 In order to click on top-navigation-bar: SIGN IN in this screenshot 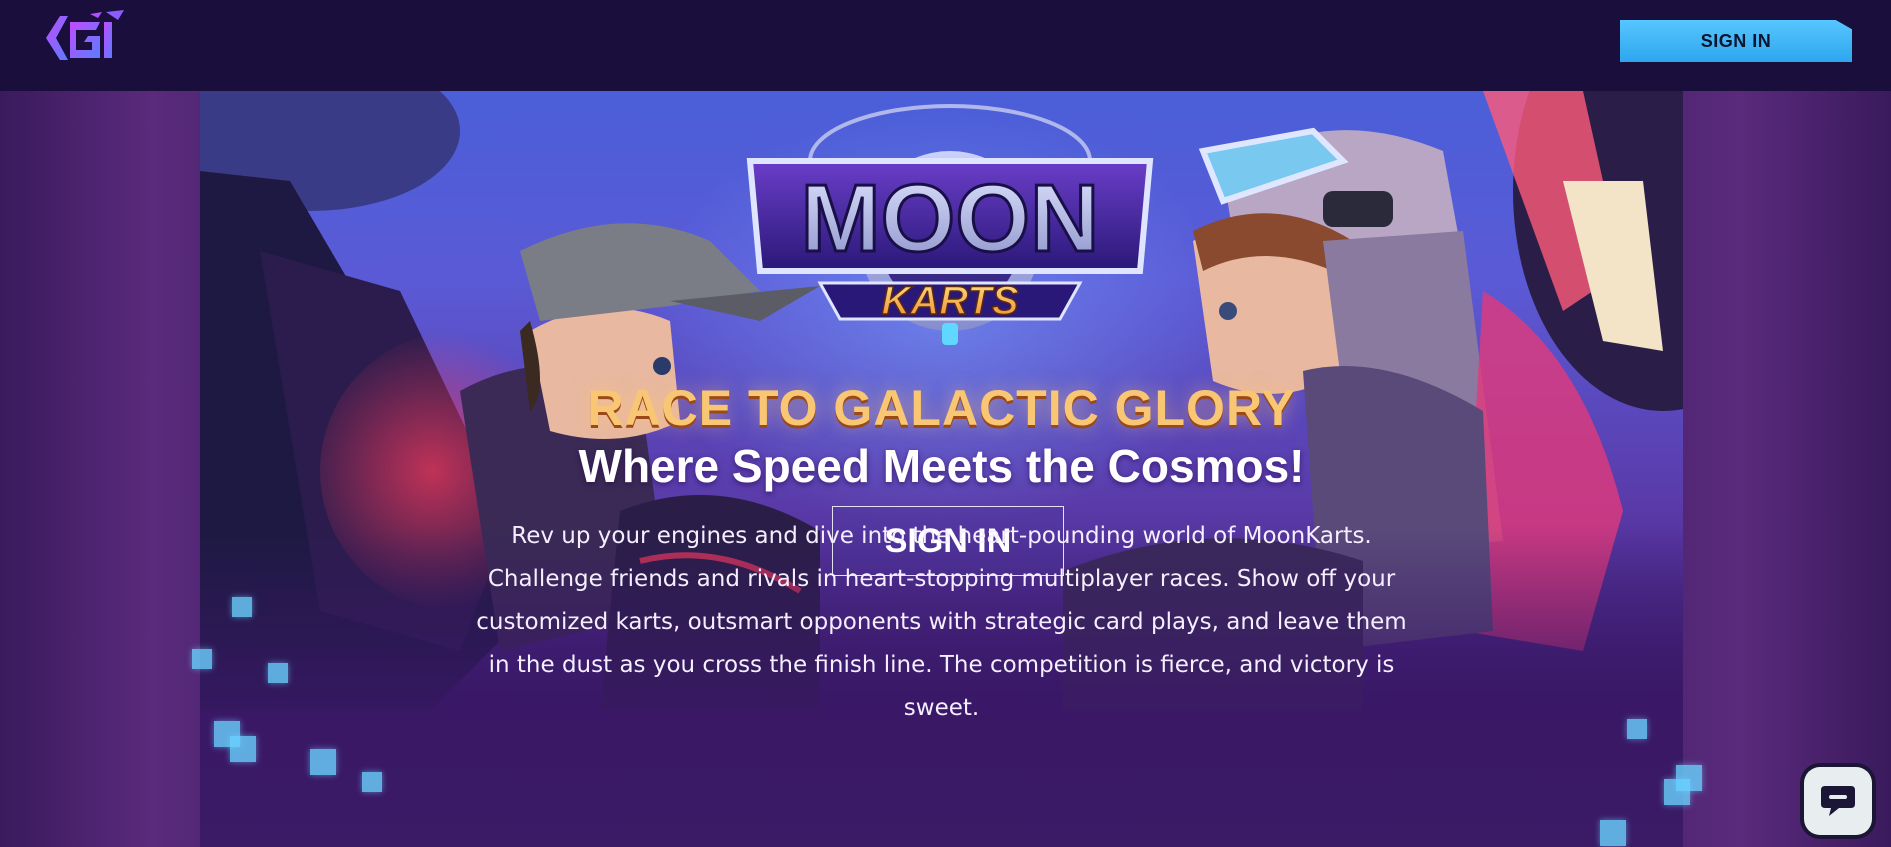, I will do `click(945, 45)`.